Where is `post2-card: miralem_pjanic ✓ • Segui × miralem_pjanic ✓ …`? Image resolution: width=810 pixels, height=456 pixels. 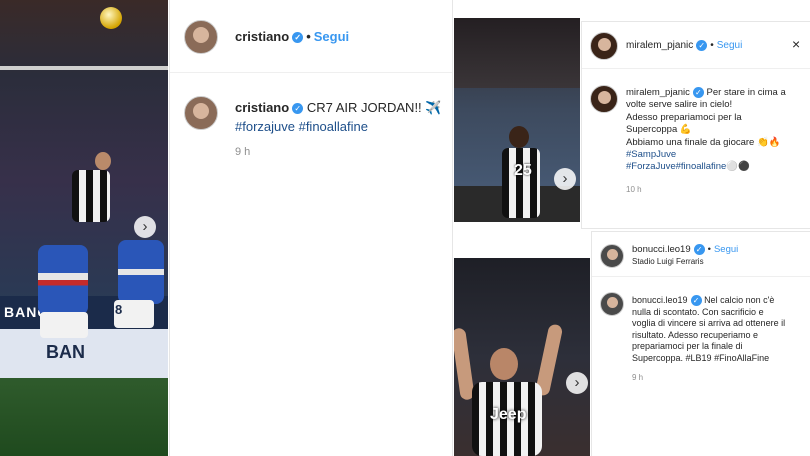
post2-card: miralem_pjanic ✓ • Segui × miralem_pjanic ✓ … is located at coordinates (696, 125).